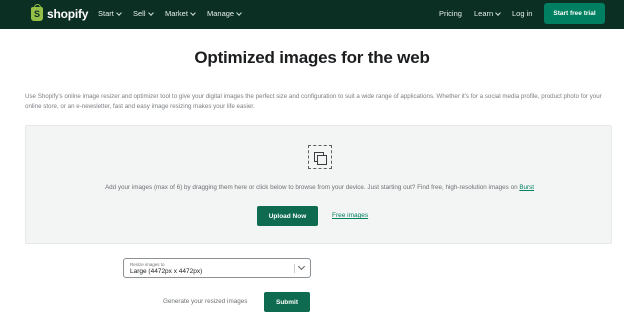  I want to click on nav-link-login: Log in, so click(522, 13).